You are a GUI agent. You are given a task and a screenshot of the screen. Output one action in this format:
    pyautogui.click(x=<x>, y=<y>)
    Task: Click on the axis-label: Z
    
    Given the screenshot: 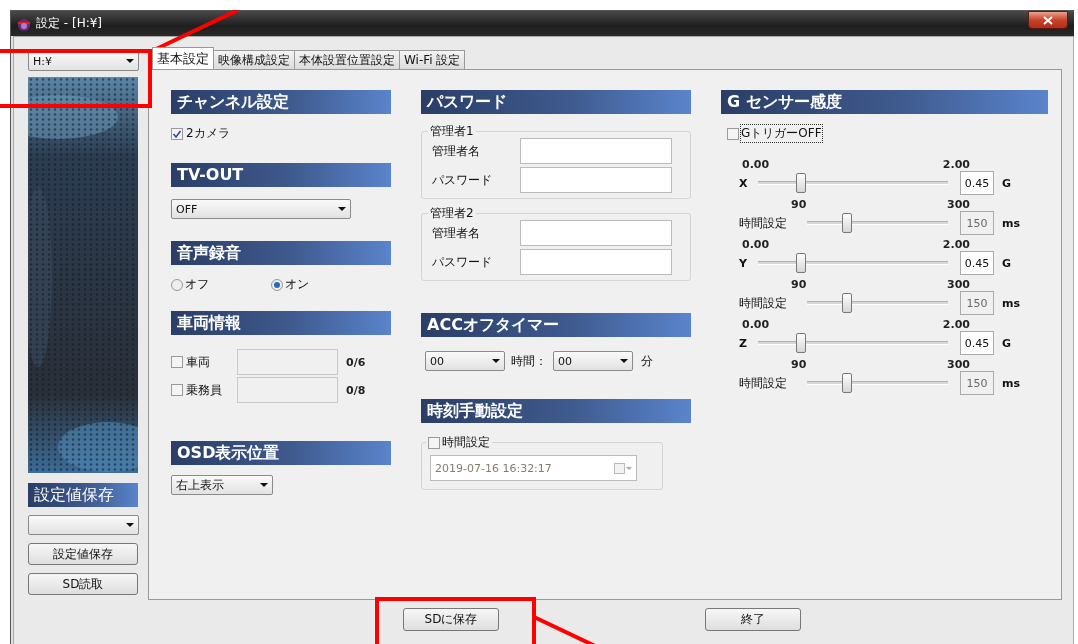 What is the action you would take?
    pyautogui.click(x=743, y=343)
    